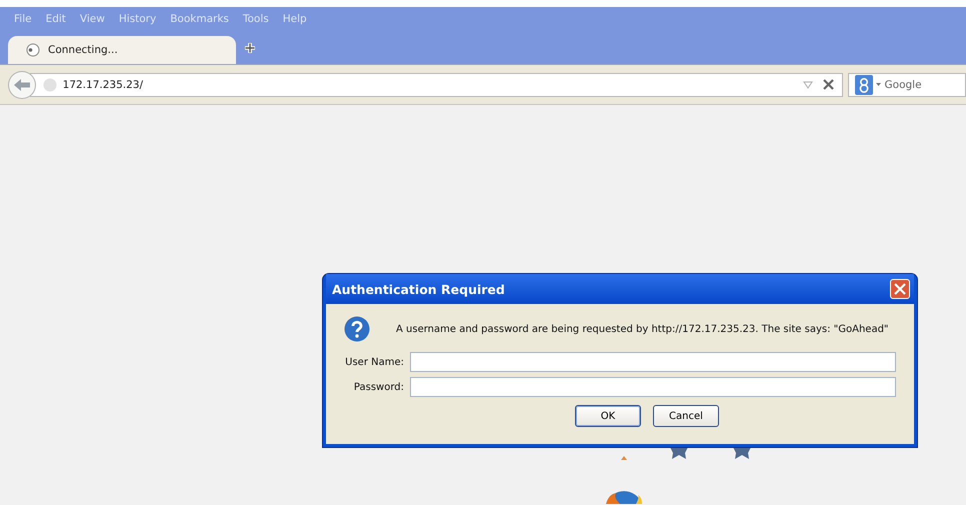 The image size is (966, 505). I want to click on back-arrow-icon, so click(21, 85).